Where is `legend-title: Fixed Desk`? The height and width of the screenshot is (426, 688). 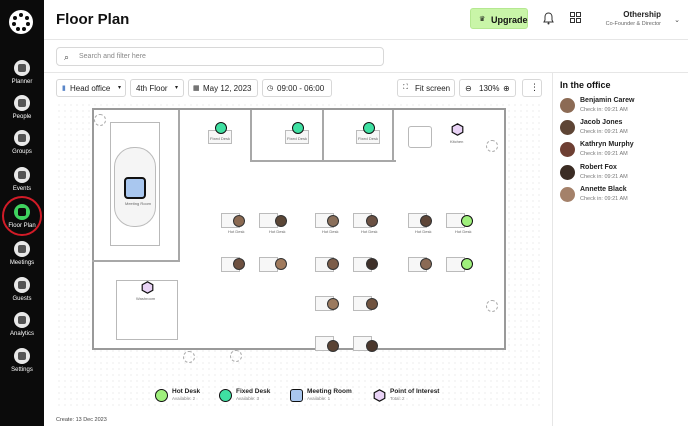
legend-title: Fixed Desk is located at coordinates (253, 391).